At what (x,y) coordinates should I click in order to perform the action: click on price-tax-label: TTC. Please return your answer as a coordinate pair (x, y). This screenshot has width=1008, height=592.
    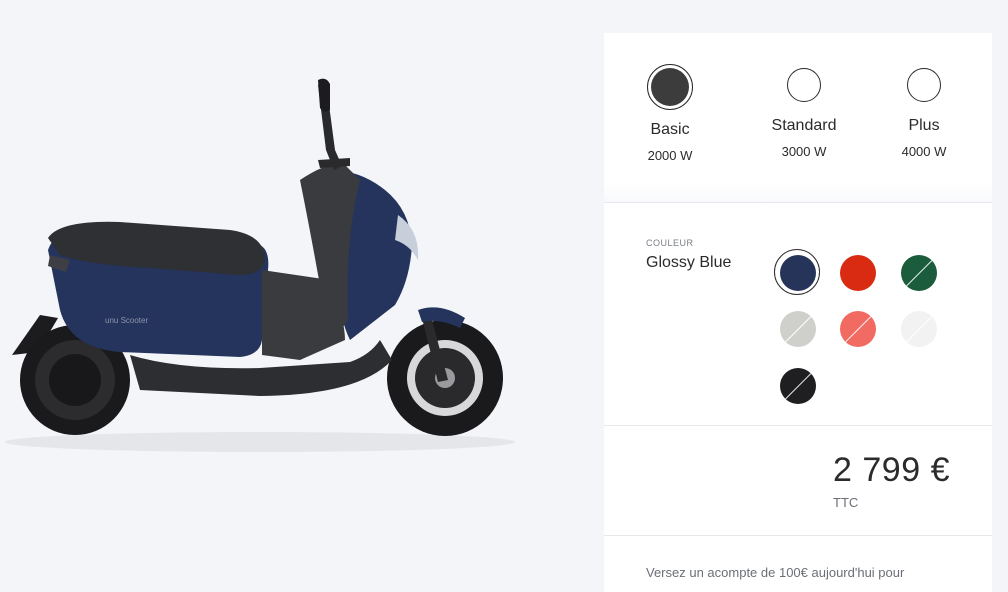
    Looking at the image, I should click on (846, 502).